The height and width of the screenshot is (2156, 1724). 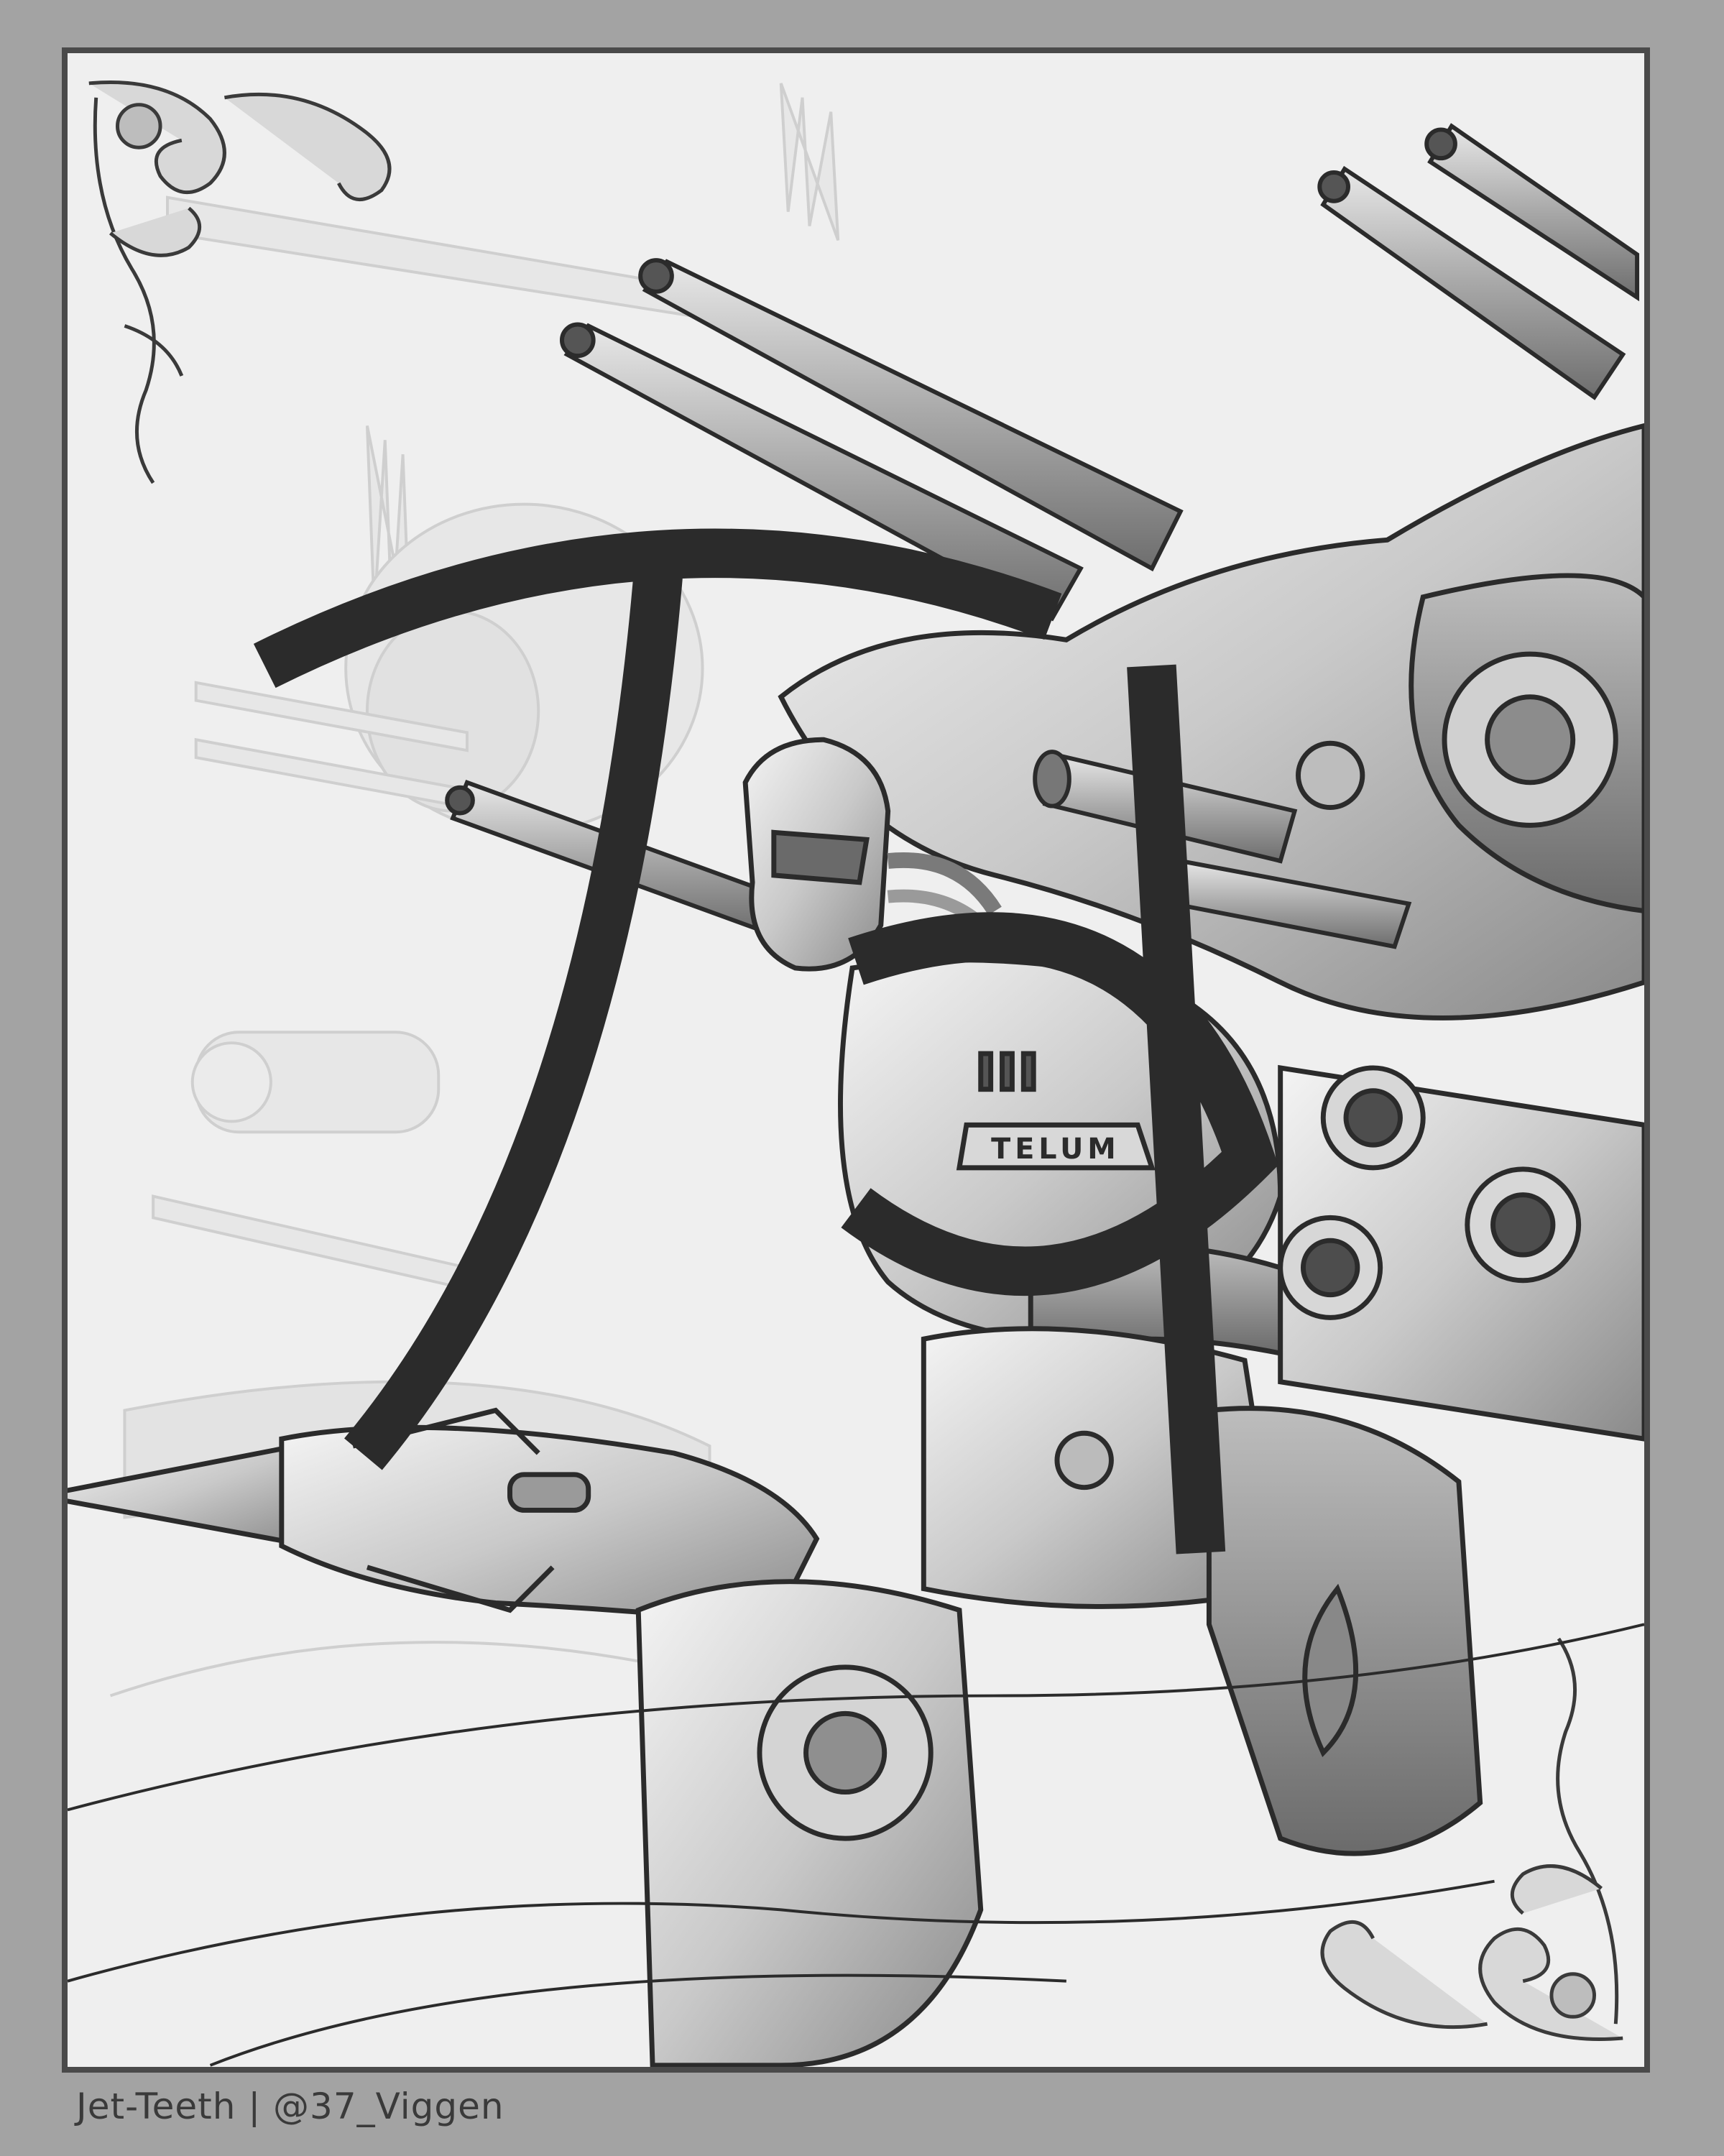 I want to click on artist-credit: Jet-Teeth | @37_Viggen, so click(x=290, y=2106).